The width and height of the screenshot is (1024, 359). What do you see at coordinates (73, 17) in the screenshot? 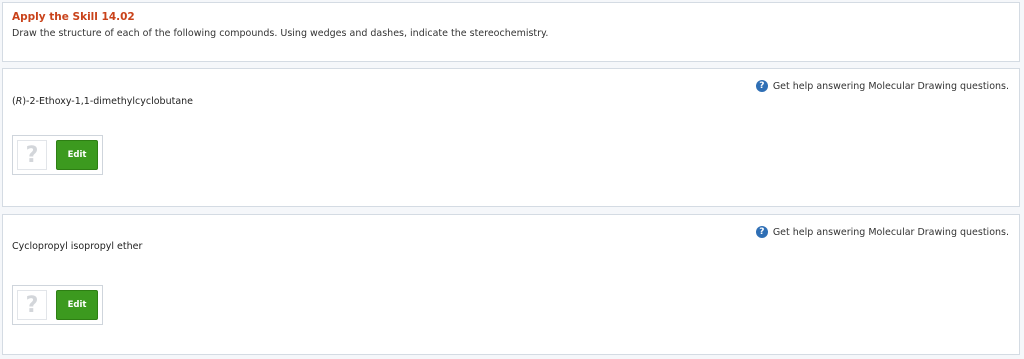
I see `skill-title: Apply the Skill 14.02` at bounding box center [73, 17].